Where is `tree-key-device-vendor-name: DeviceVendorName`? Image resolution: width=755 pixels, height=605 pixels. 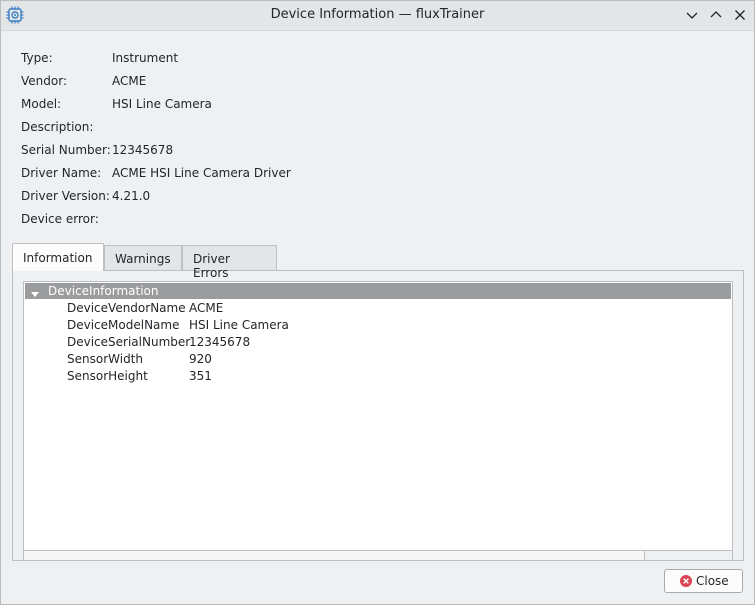
tree-key-device-vendor-name: DeviceVendorName is located at coordinates (126, 308).